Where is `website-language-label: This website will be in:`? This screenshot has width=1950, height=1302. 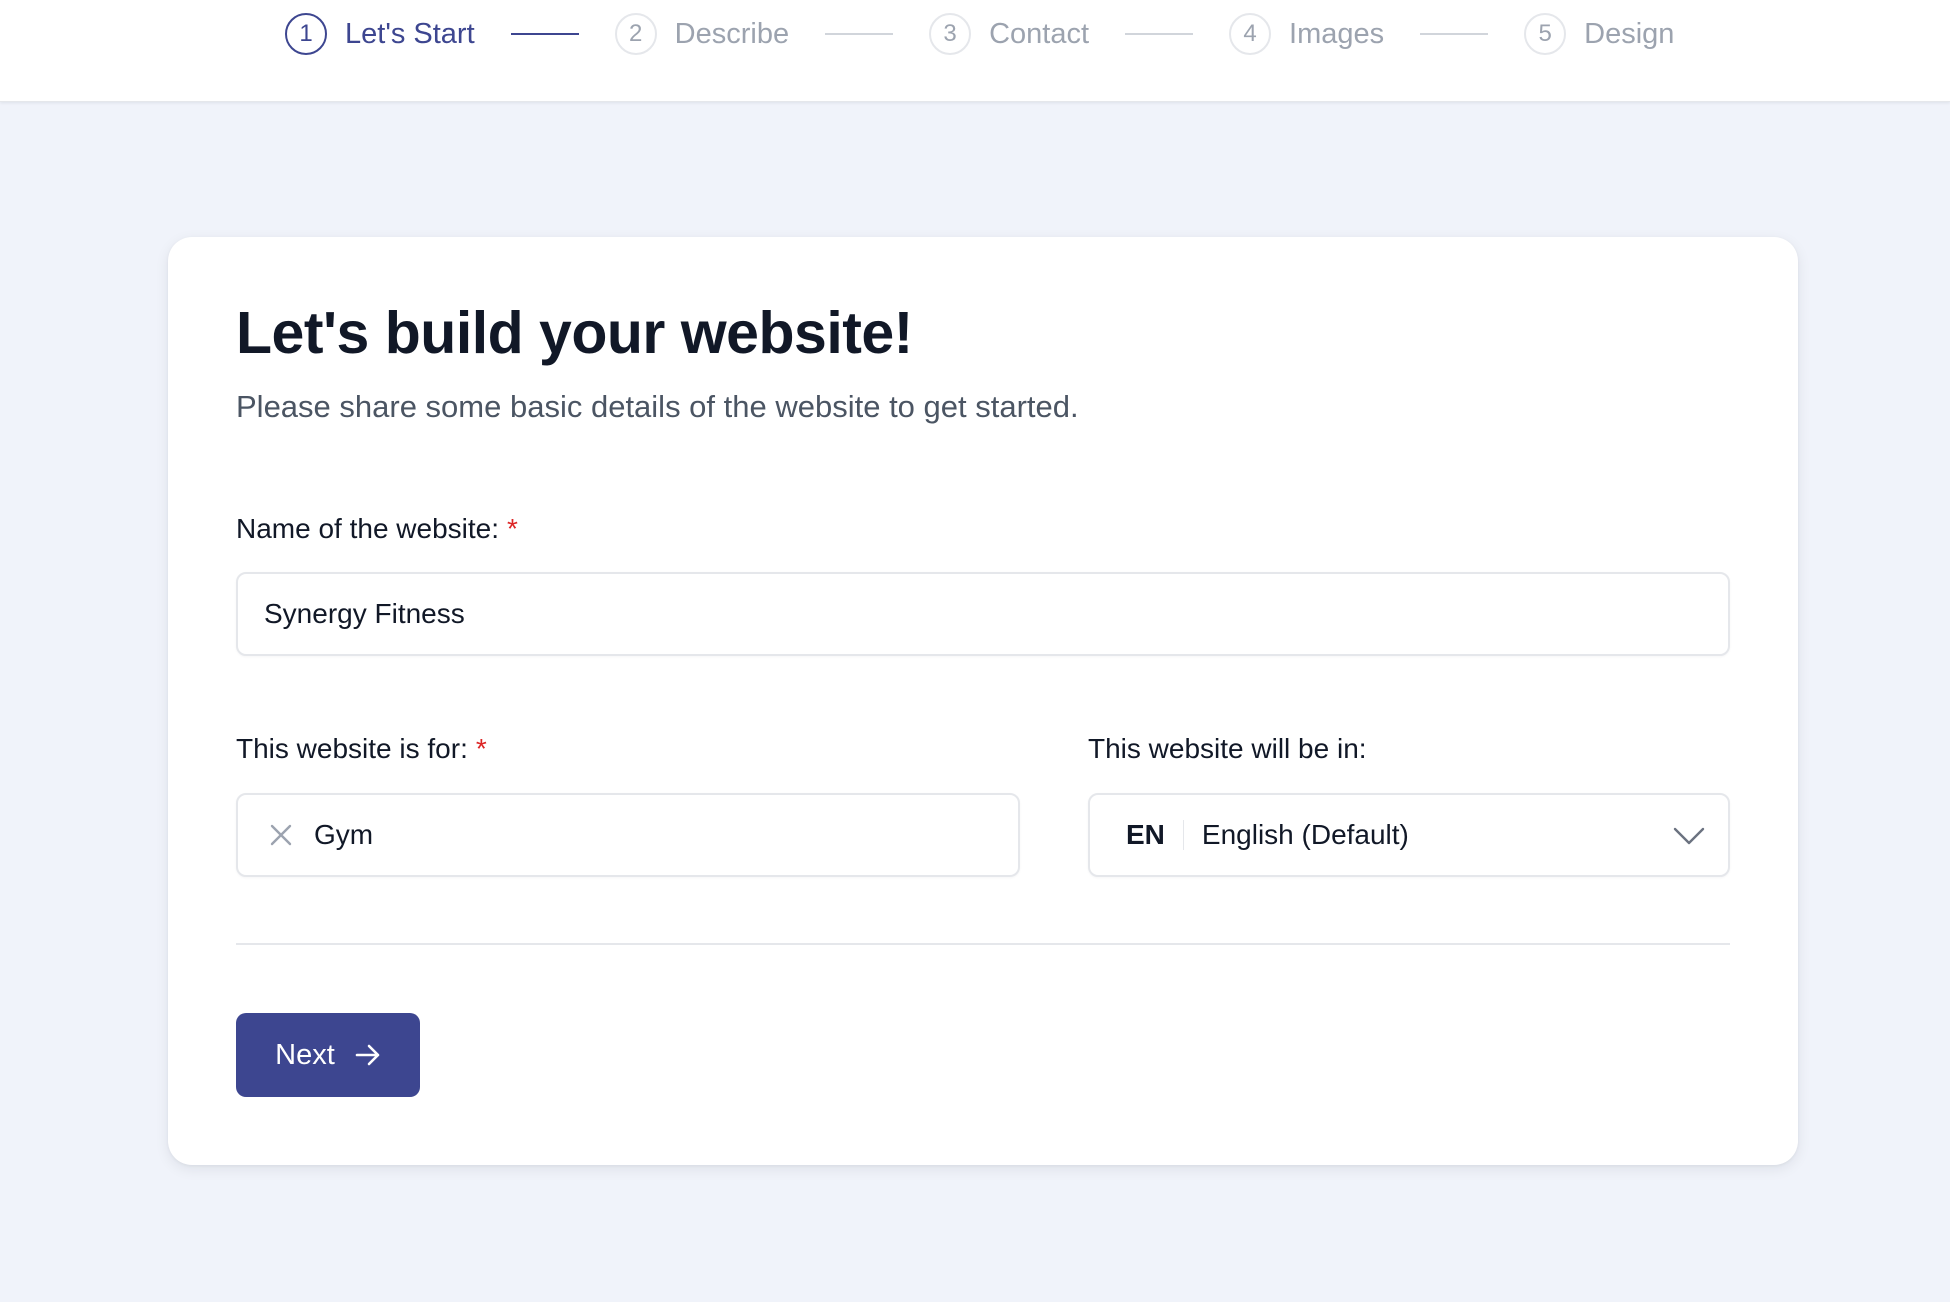
website-language-label: This website will be in: is located at coordinates (1227, 749).